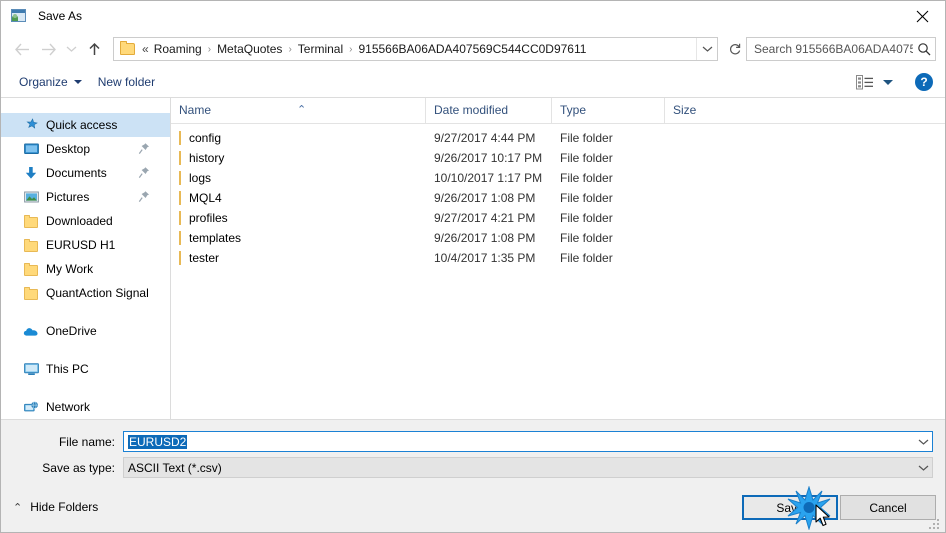 The width and height of the screenshot is (946, 533). Describe the element at coordinates (145, 49) in the screenshot. I see `breadcrumb-overflow: «` at that location.